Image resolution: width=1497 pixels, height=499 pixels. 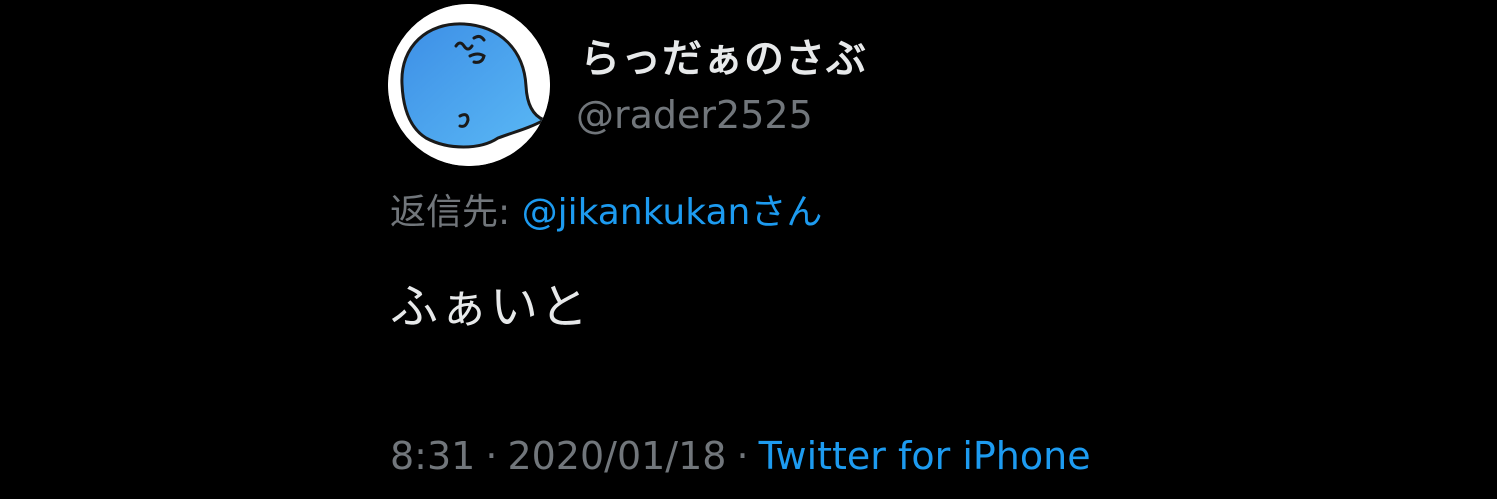 I want to click on display-name: らっだぁのさぶ, so click(x=723, y=59).